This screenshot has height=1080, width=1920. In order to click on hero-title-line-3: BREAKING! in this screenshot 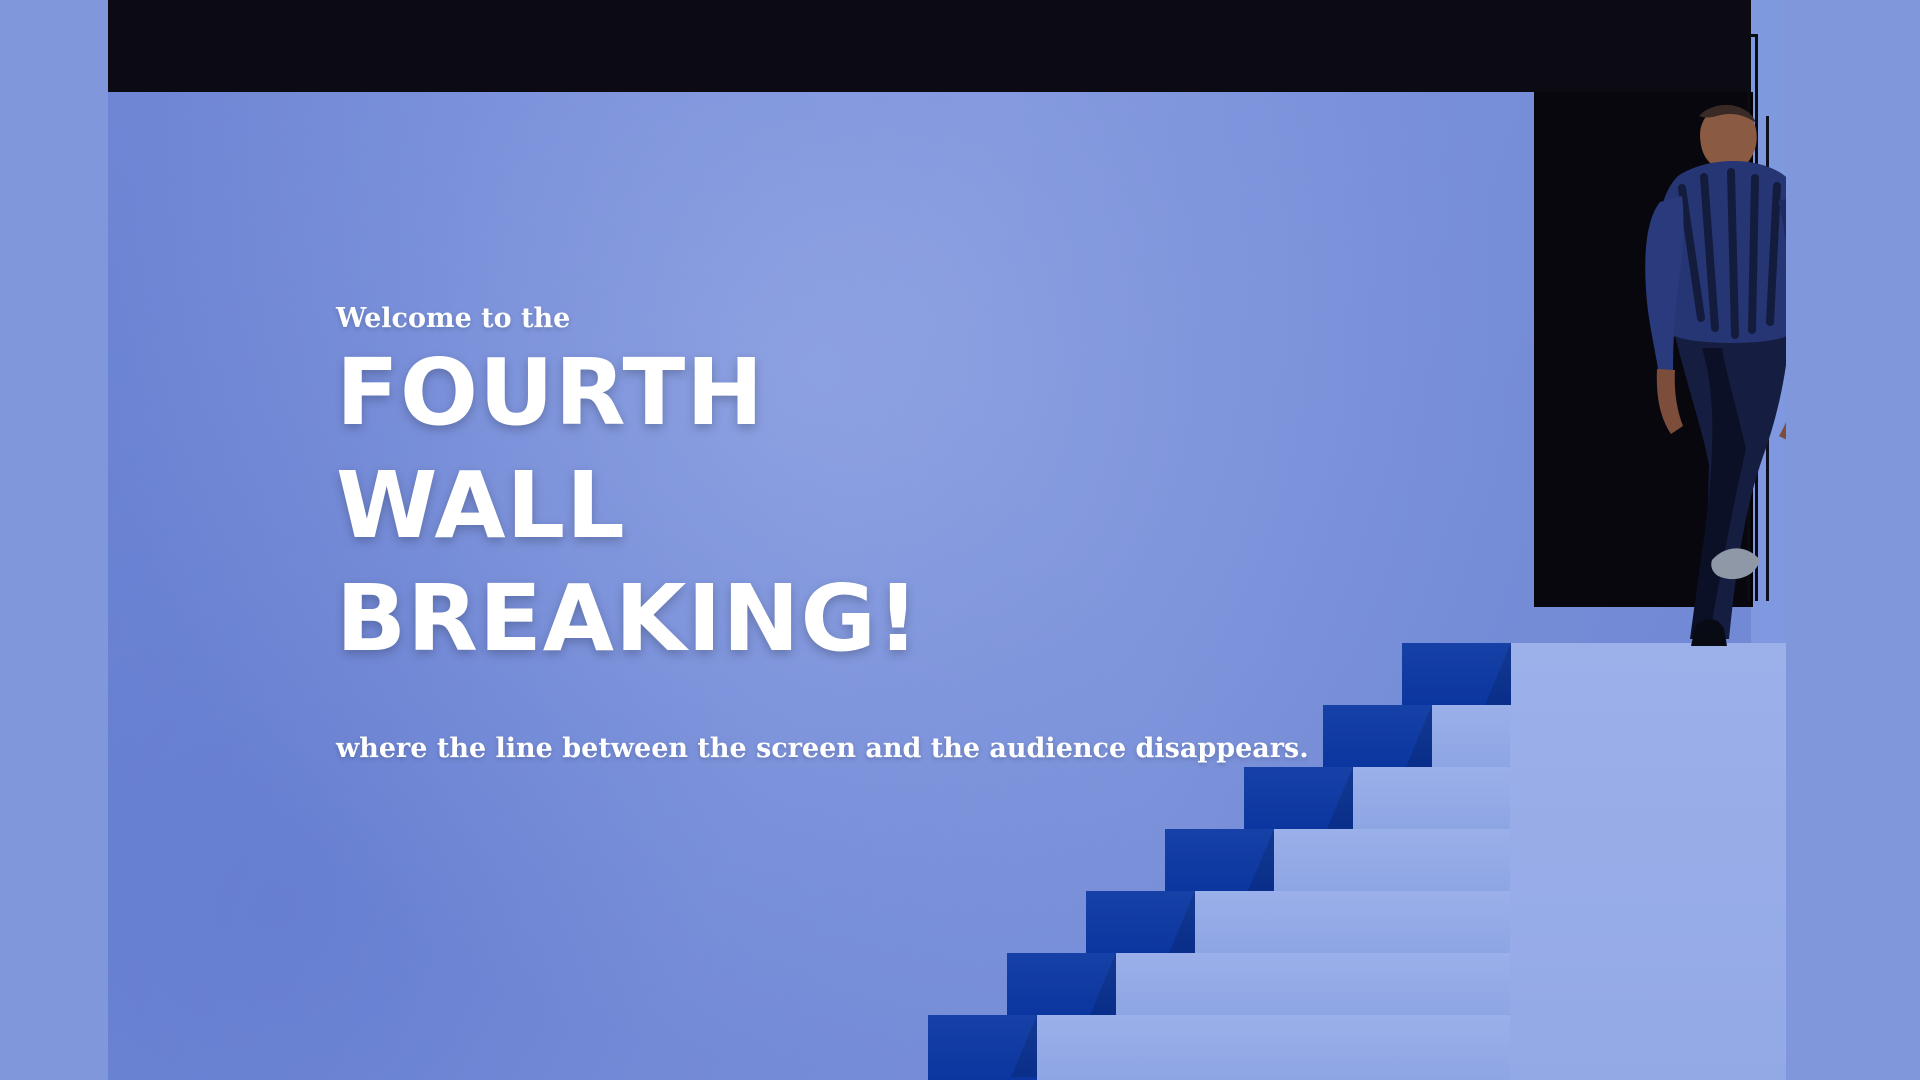, I will do `click(628, 618)`.